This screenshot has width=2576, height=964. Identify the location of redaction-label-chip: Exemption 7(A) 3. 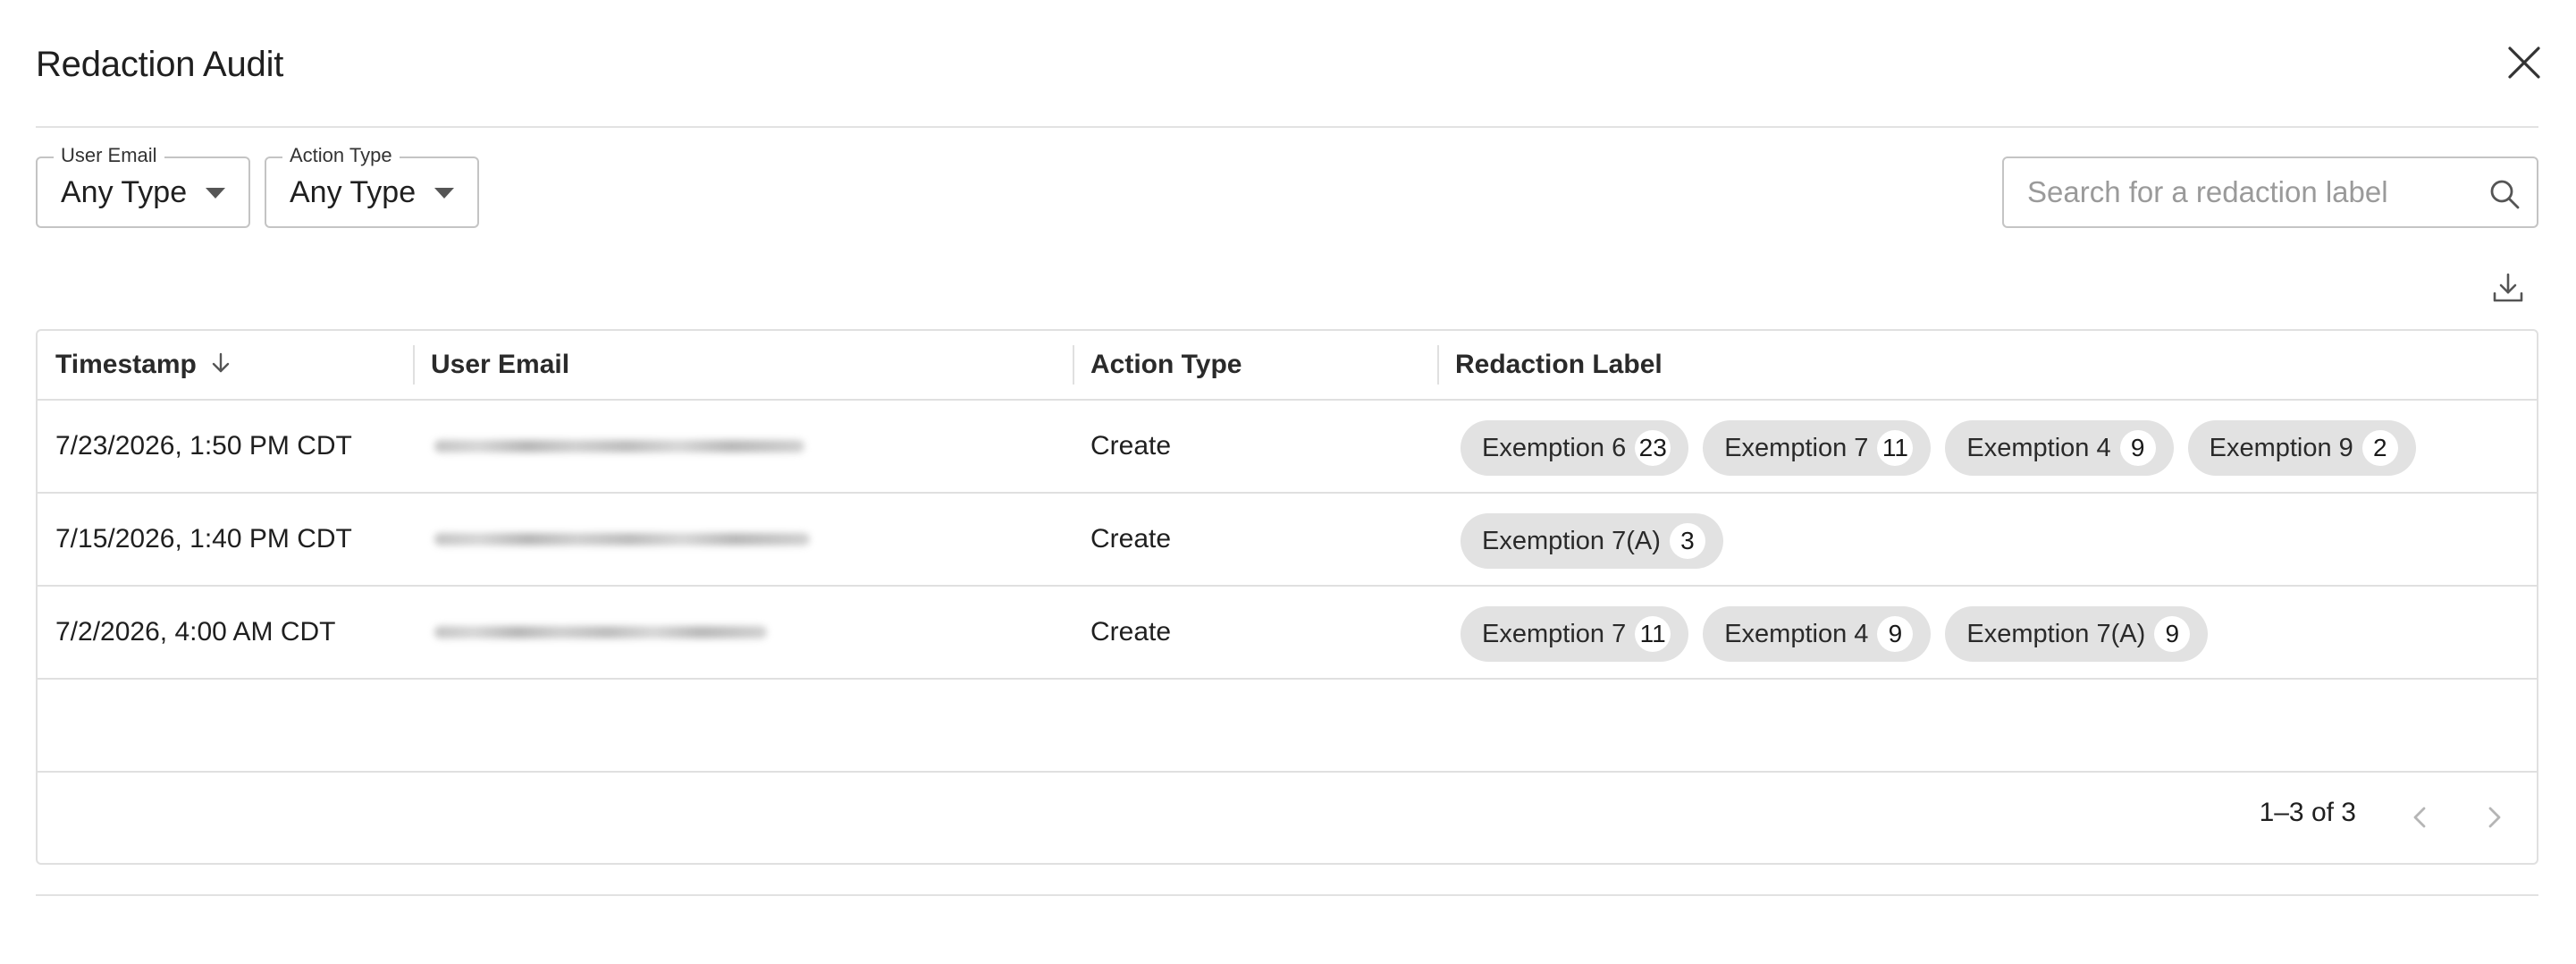
(1592, 541).